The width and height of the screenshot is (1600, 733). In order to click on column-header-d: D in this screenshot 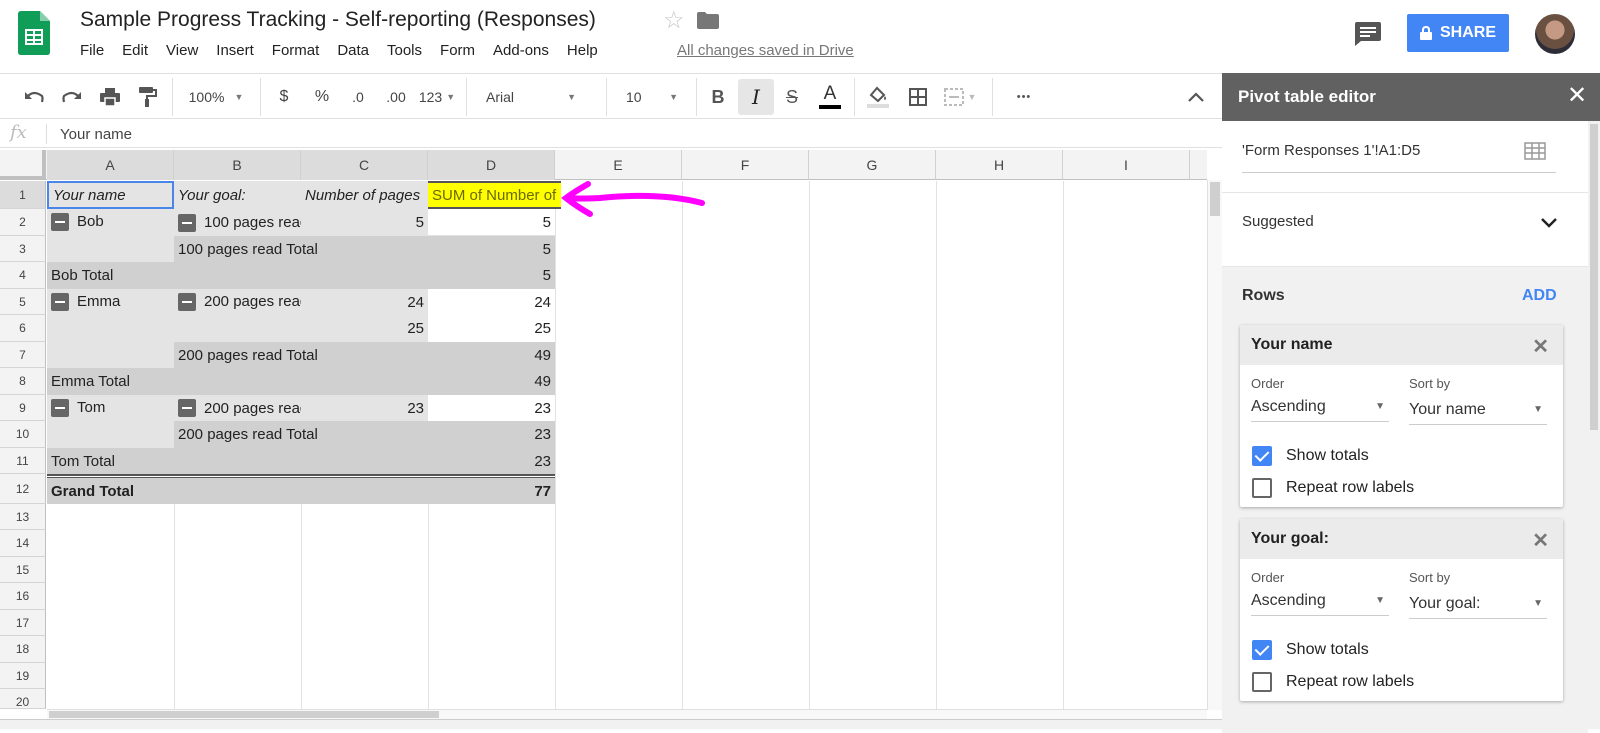, I will do `click(491, 165)`.